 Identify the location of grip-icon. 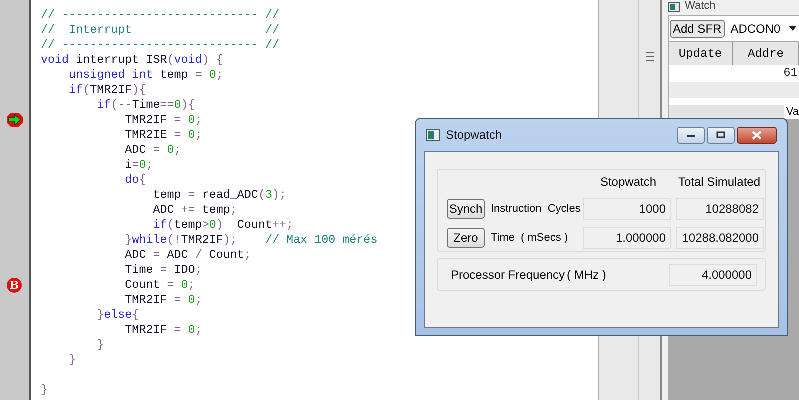
(650, 57).